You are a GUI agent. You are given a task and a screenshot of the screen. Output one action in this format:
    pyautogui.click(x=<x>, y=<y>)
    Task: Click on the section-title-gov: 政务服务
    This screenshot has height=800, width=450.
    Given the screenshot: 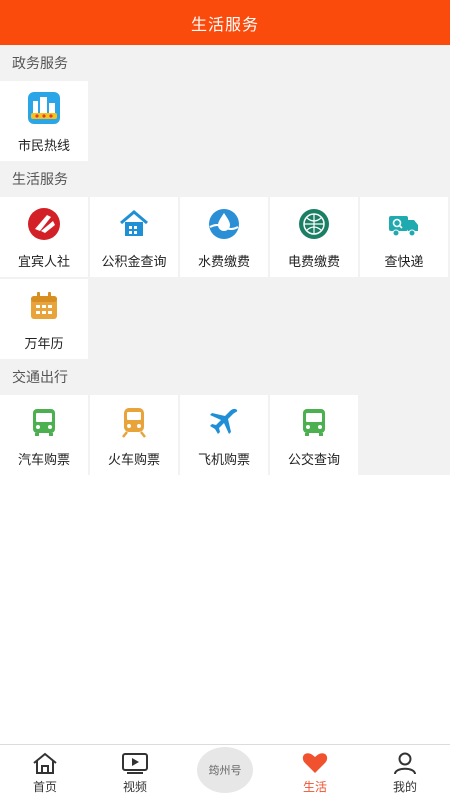 What is the action you would take?
    pyautogui.click(x=225, y=63)
    